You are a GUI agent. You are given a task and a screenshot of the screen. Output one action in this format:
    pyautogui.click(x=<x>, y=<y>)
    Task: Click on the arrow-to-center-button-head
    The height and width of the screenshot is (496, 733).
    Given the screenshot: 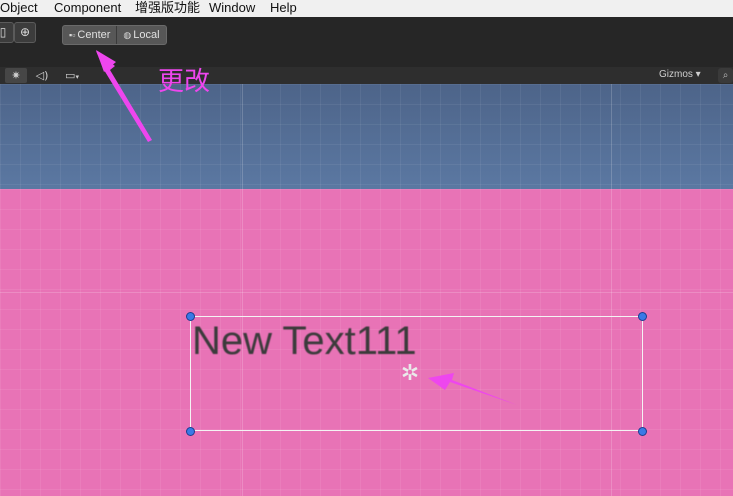 What is the action you would take?
    pyautogui.click(x=106, y=61)
    